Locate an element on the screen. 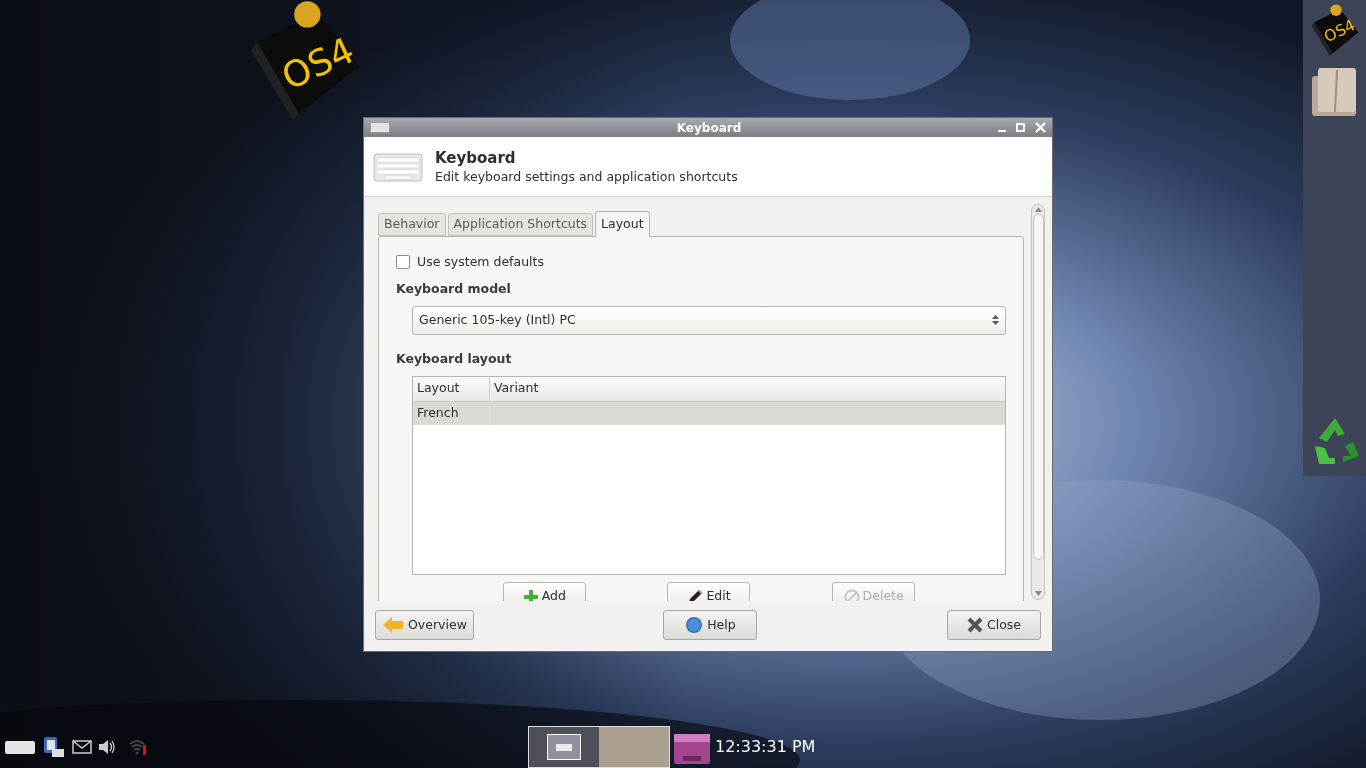  scroll-thumb is located at coordinates (1038, 387).